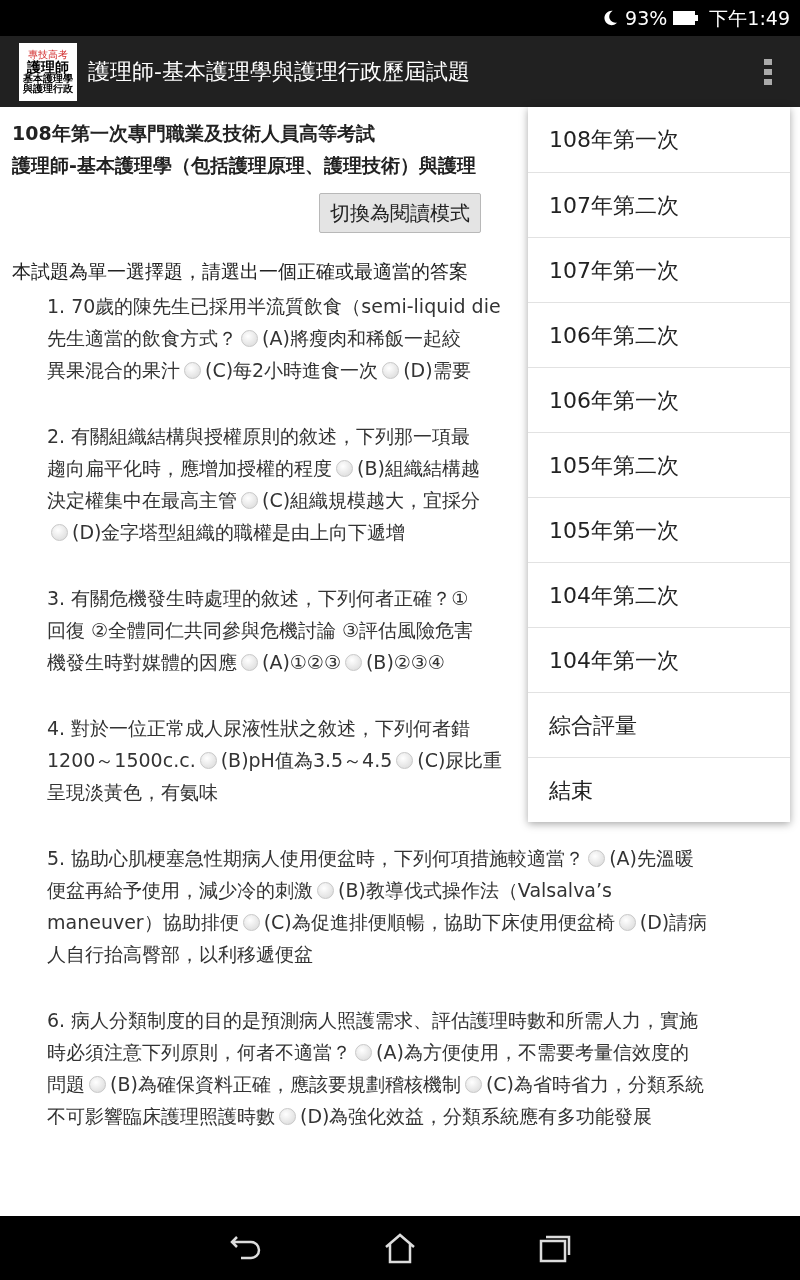  I want to click on clock-time: 下午1:49, so click(749, 18).